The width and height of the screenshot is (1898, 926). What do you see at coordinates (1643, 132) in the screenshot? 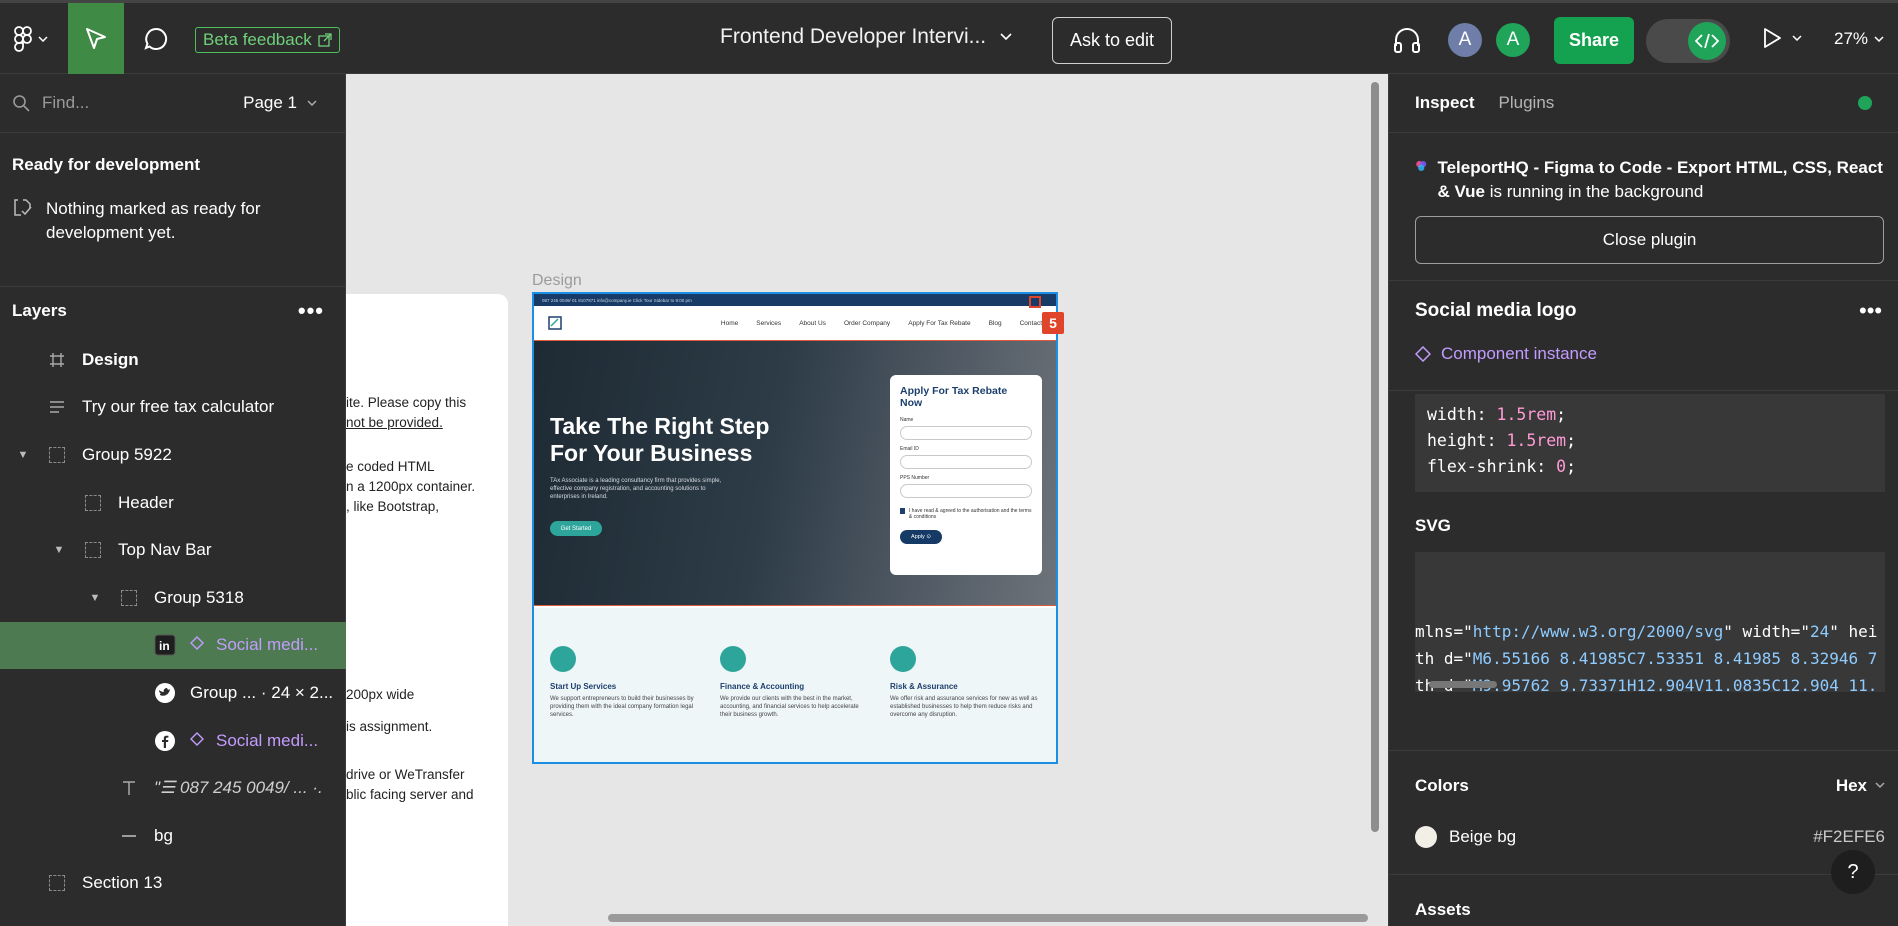
I see `divider` at bounding box center [1643, 132].